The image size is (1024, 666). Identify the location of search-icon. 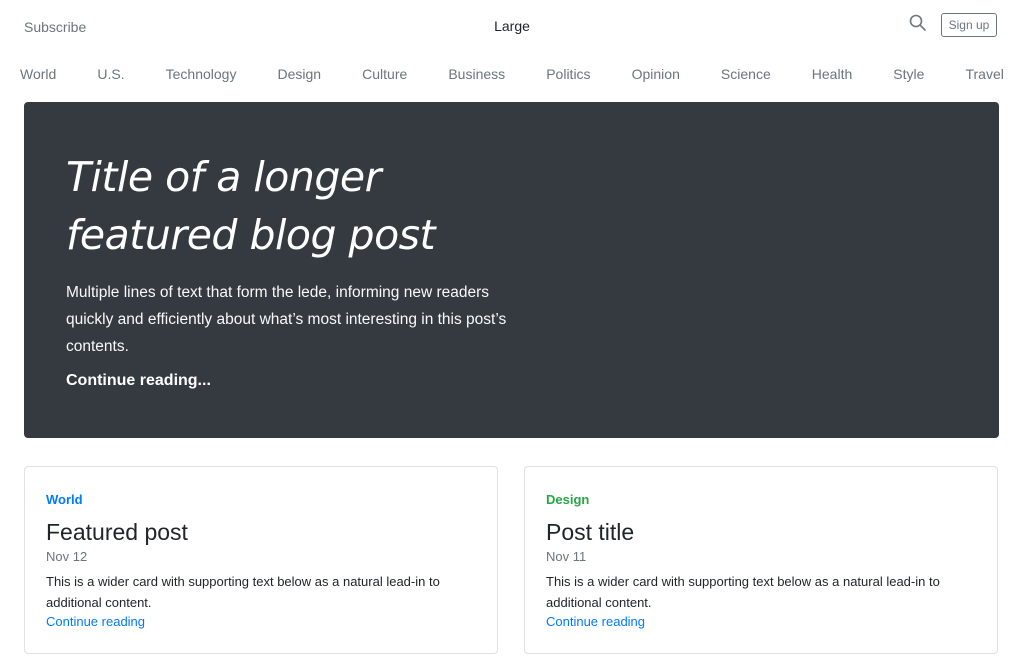
(918, 23).